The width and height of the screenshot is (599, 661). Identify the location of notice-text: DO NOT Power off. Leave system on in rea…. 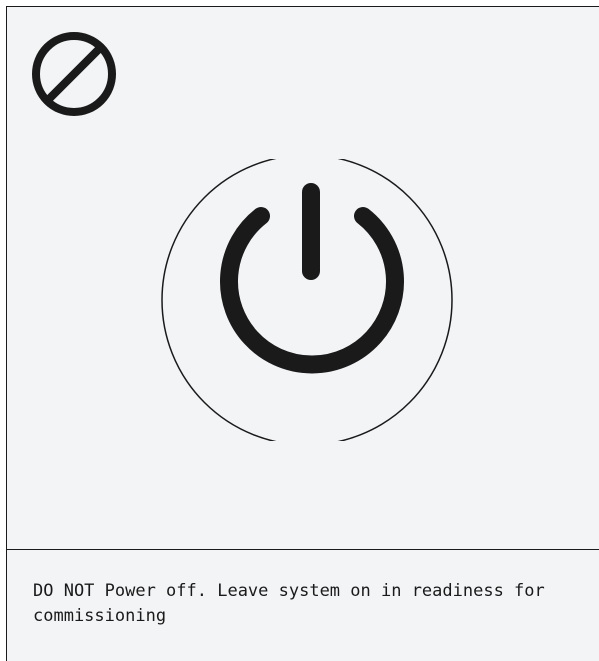
(289, 603).